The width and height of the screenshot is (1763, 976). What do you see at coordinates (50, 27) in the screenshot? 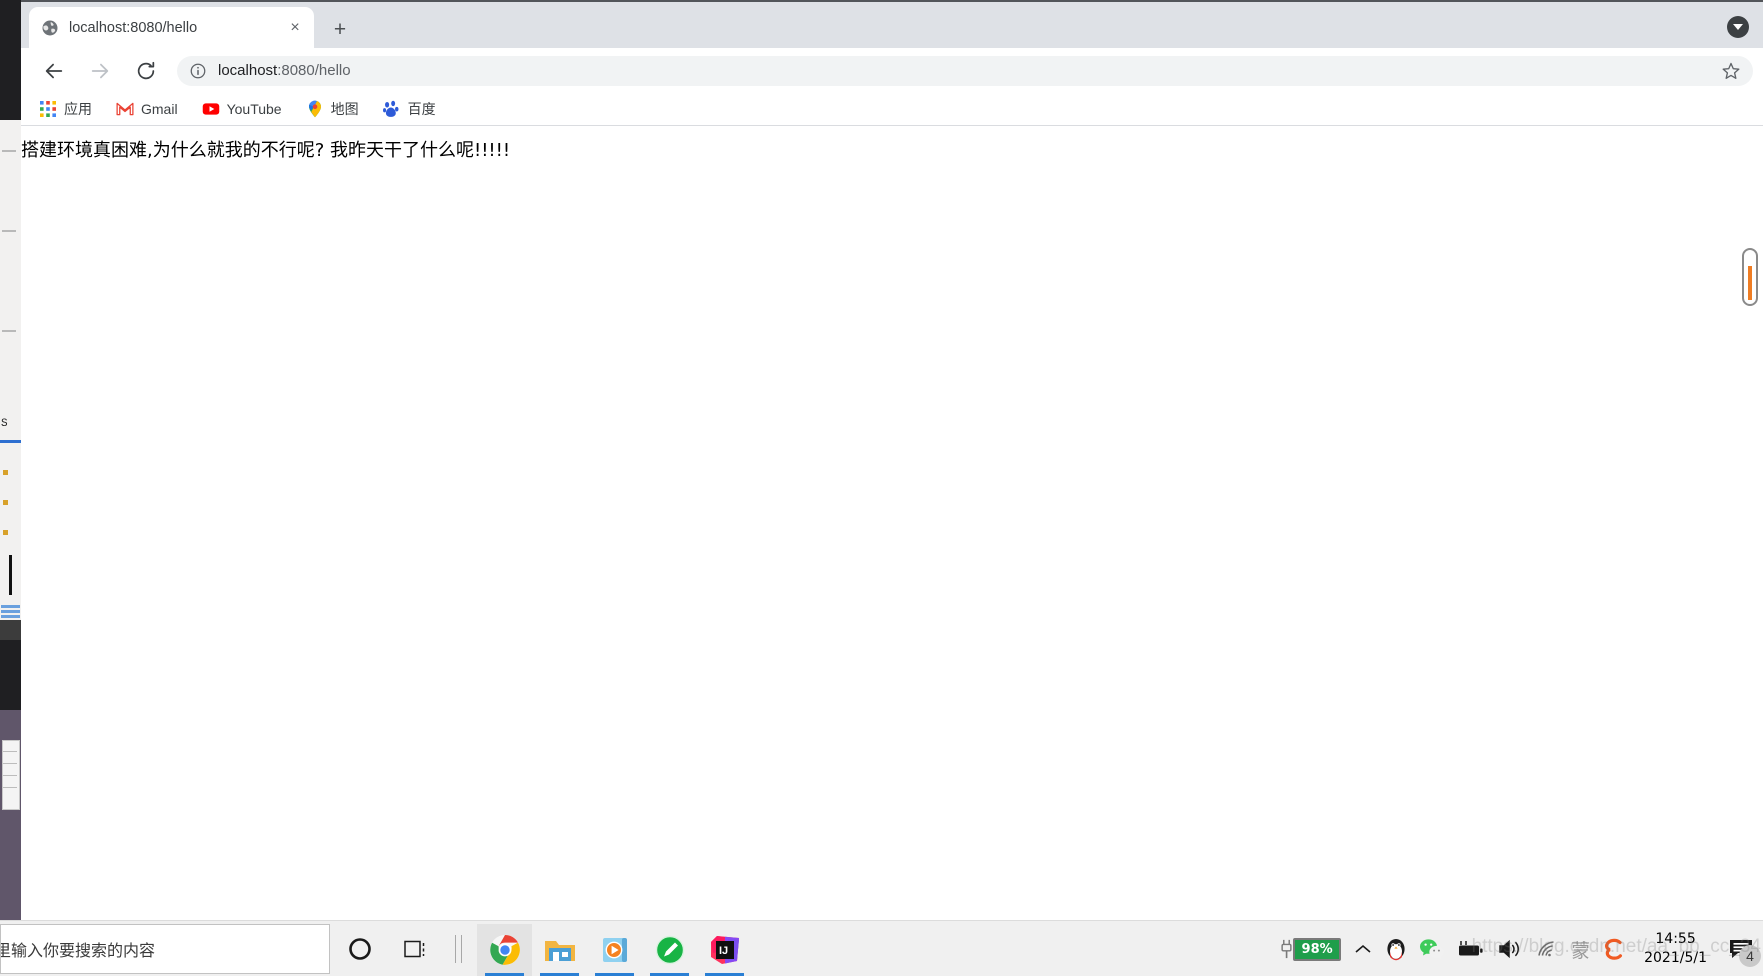
I see `globe-favicon` at bounding box center [50, 27].